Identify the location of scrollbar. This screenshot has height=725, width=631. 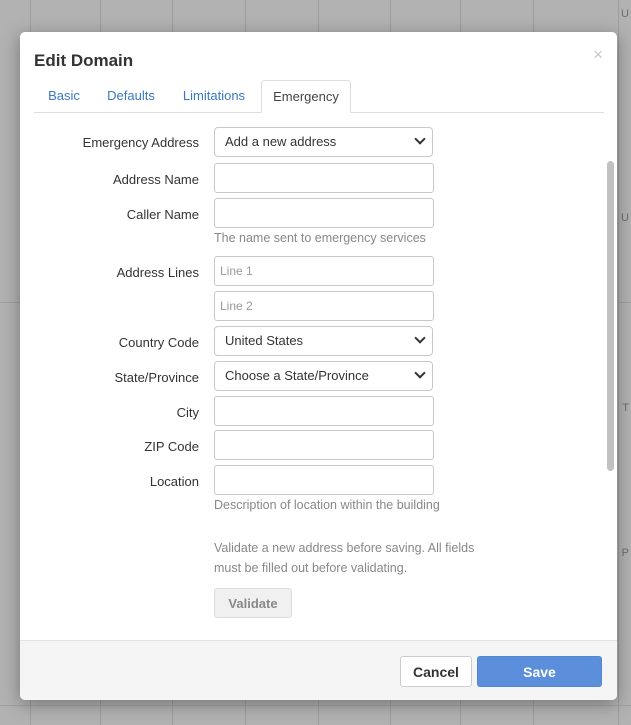
(610, 376).